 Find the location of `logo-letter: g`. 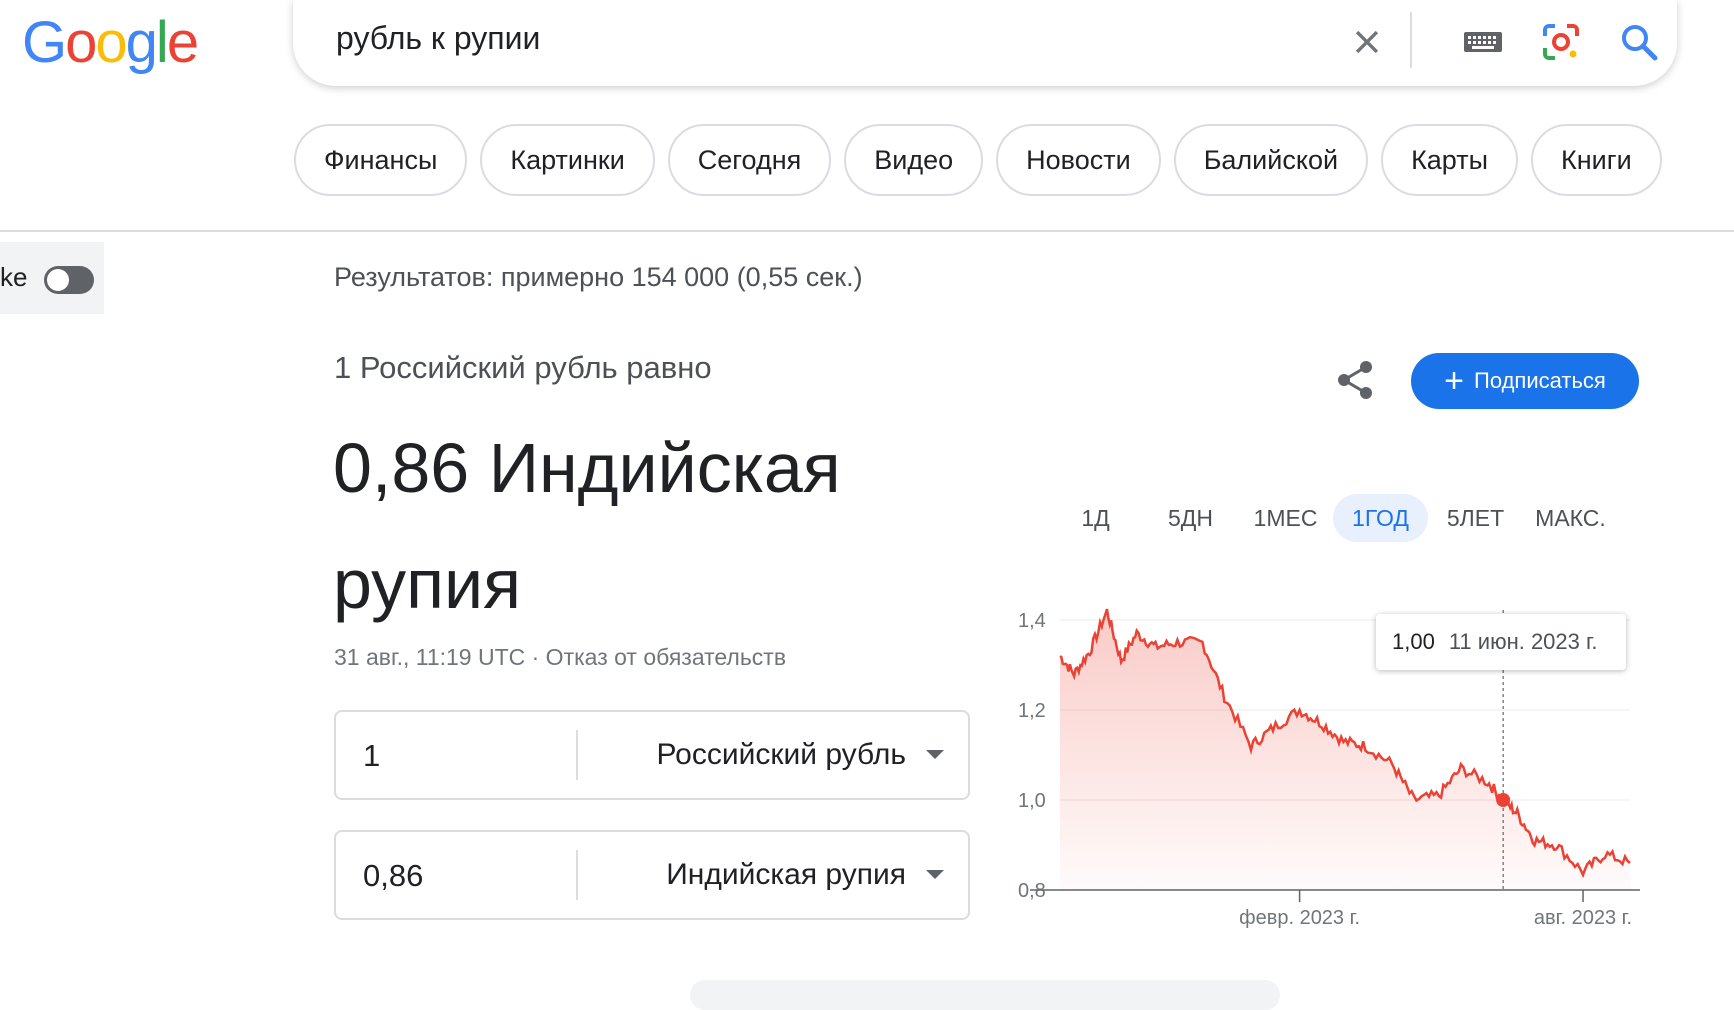

logo-letter: g is located at coordinates (141, 42).